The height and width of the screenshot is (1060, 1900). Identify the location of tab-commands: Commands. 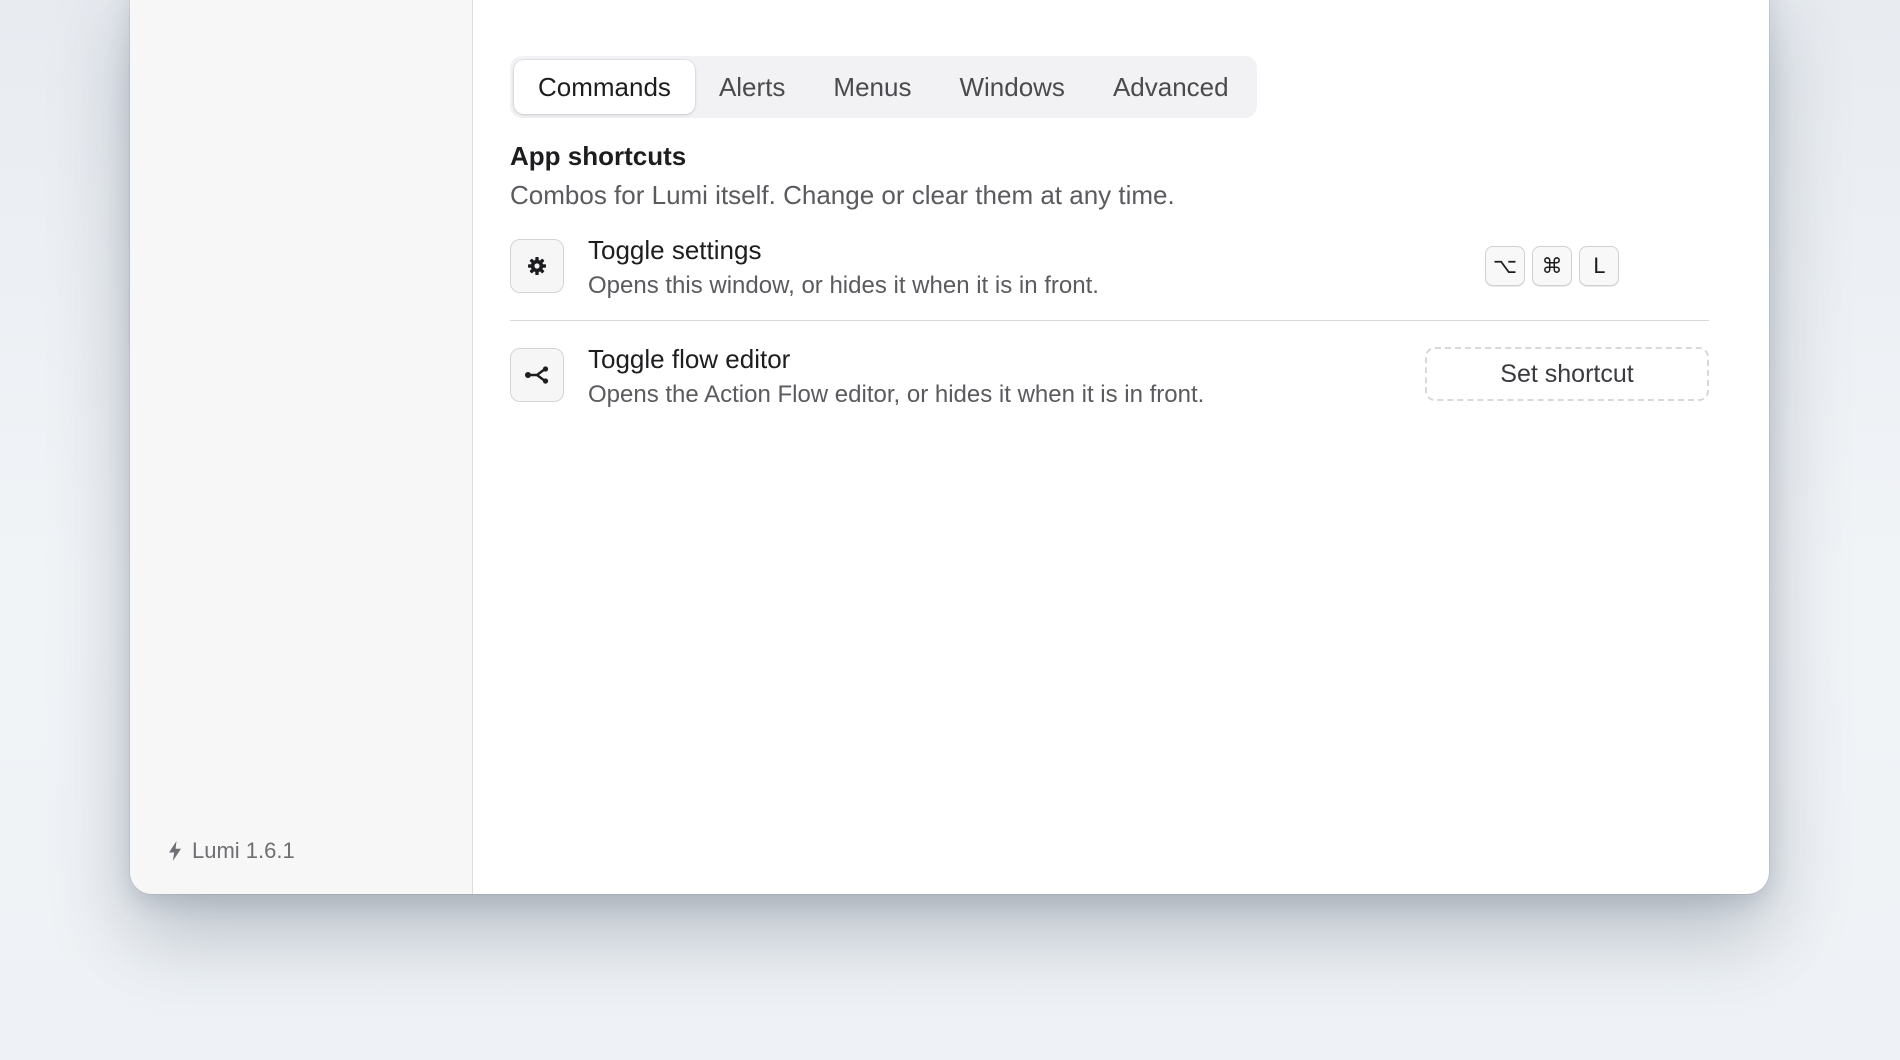
(604, 87).